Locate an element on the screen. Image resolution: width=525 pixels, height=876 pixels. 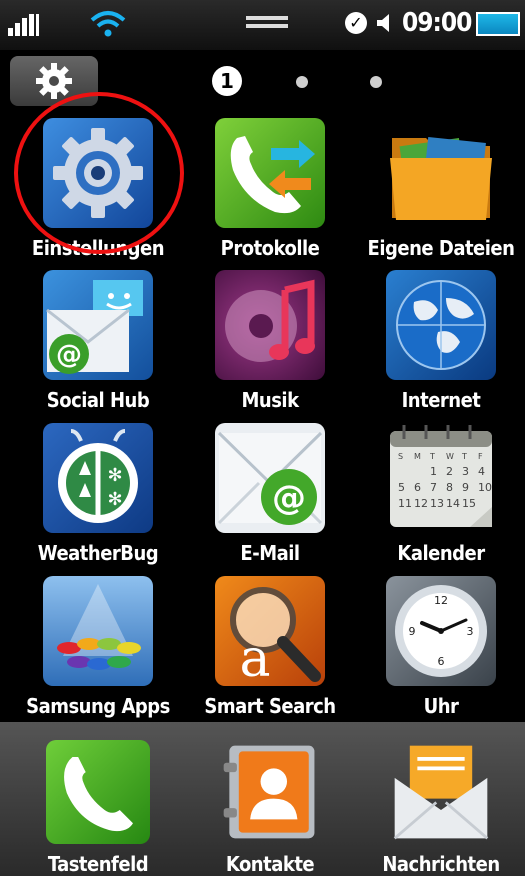
app-e-mail: @ E-Mail is located at coordinates (270, 494).